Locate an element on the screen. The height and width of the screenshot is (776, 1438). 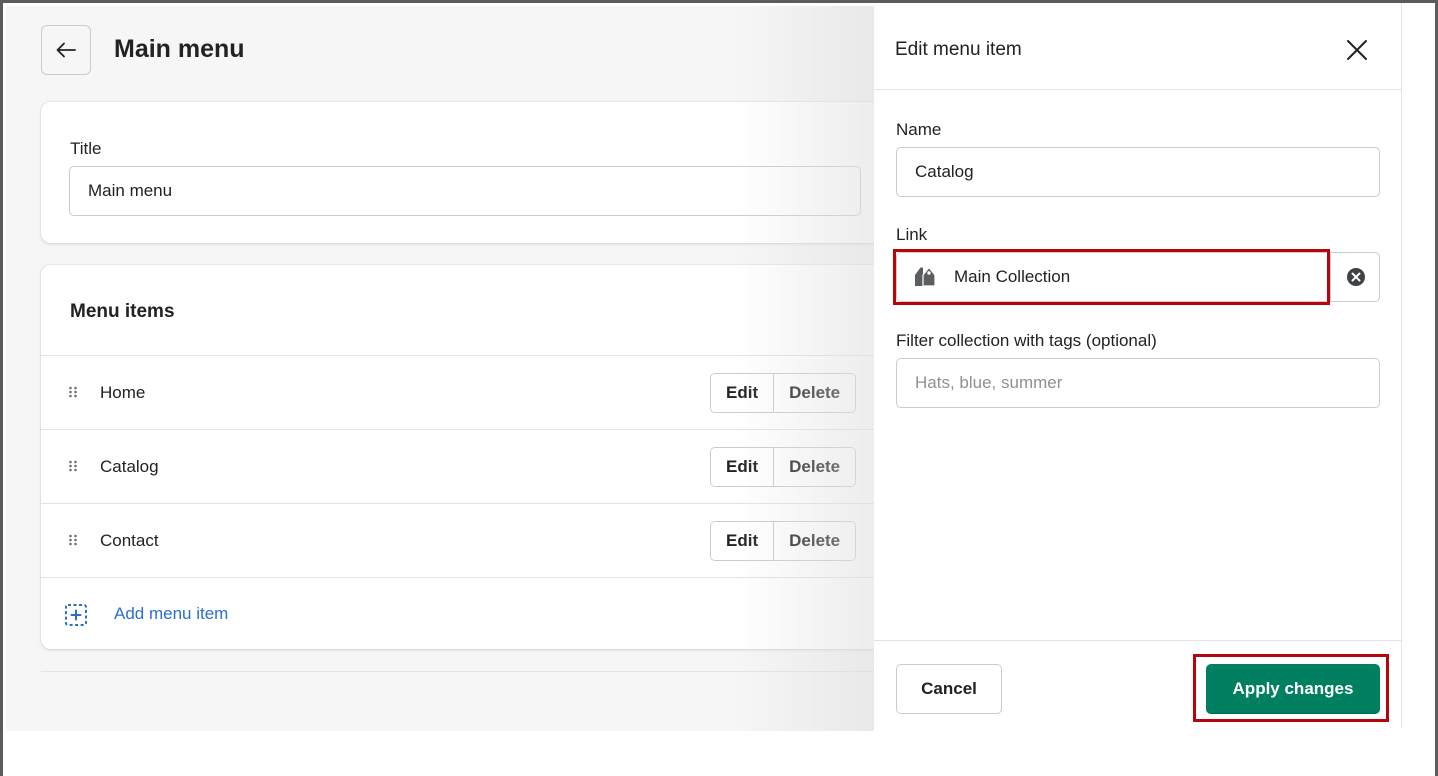
clear-link-button is located at coordinates (1355, 277).